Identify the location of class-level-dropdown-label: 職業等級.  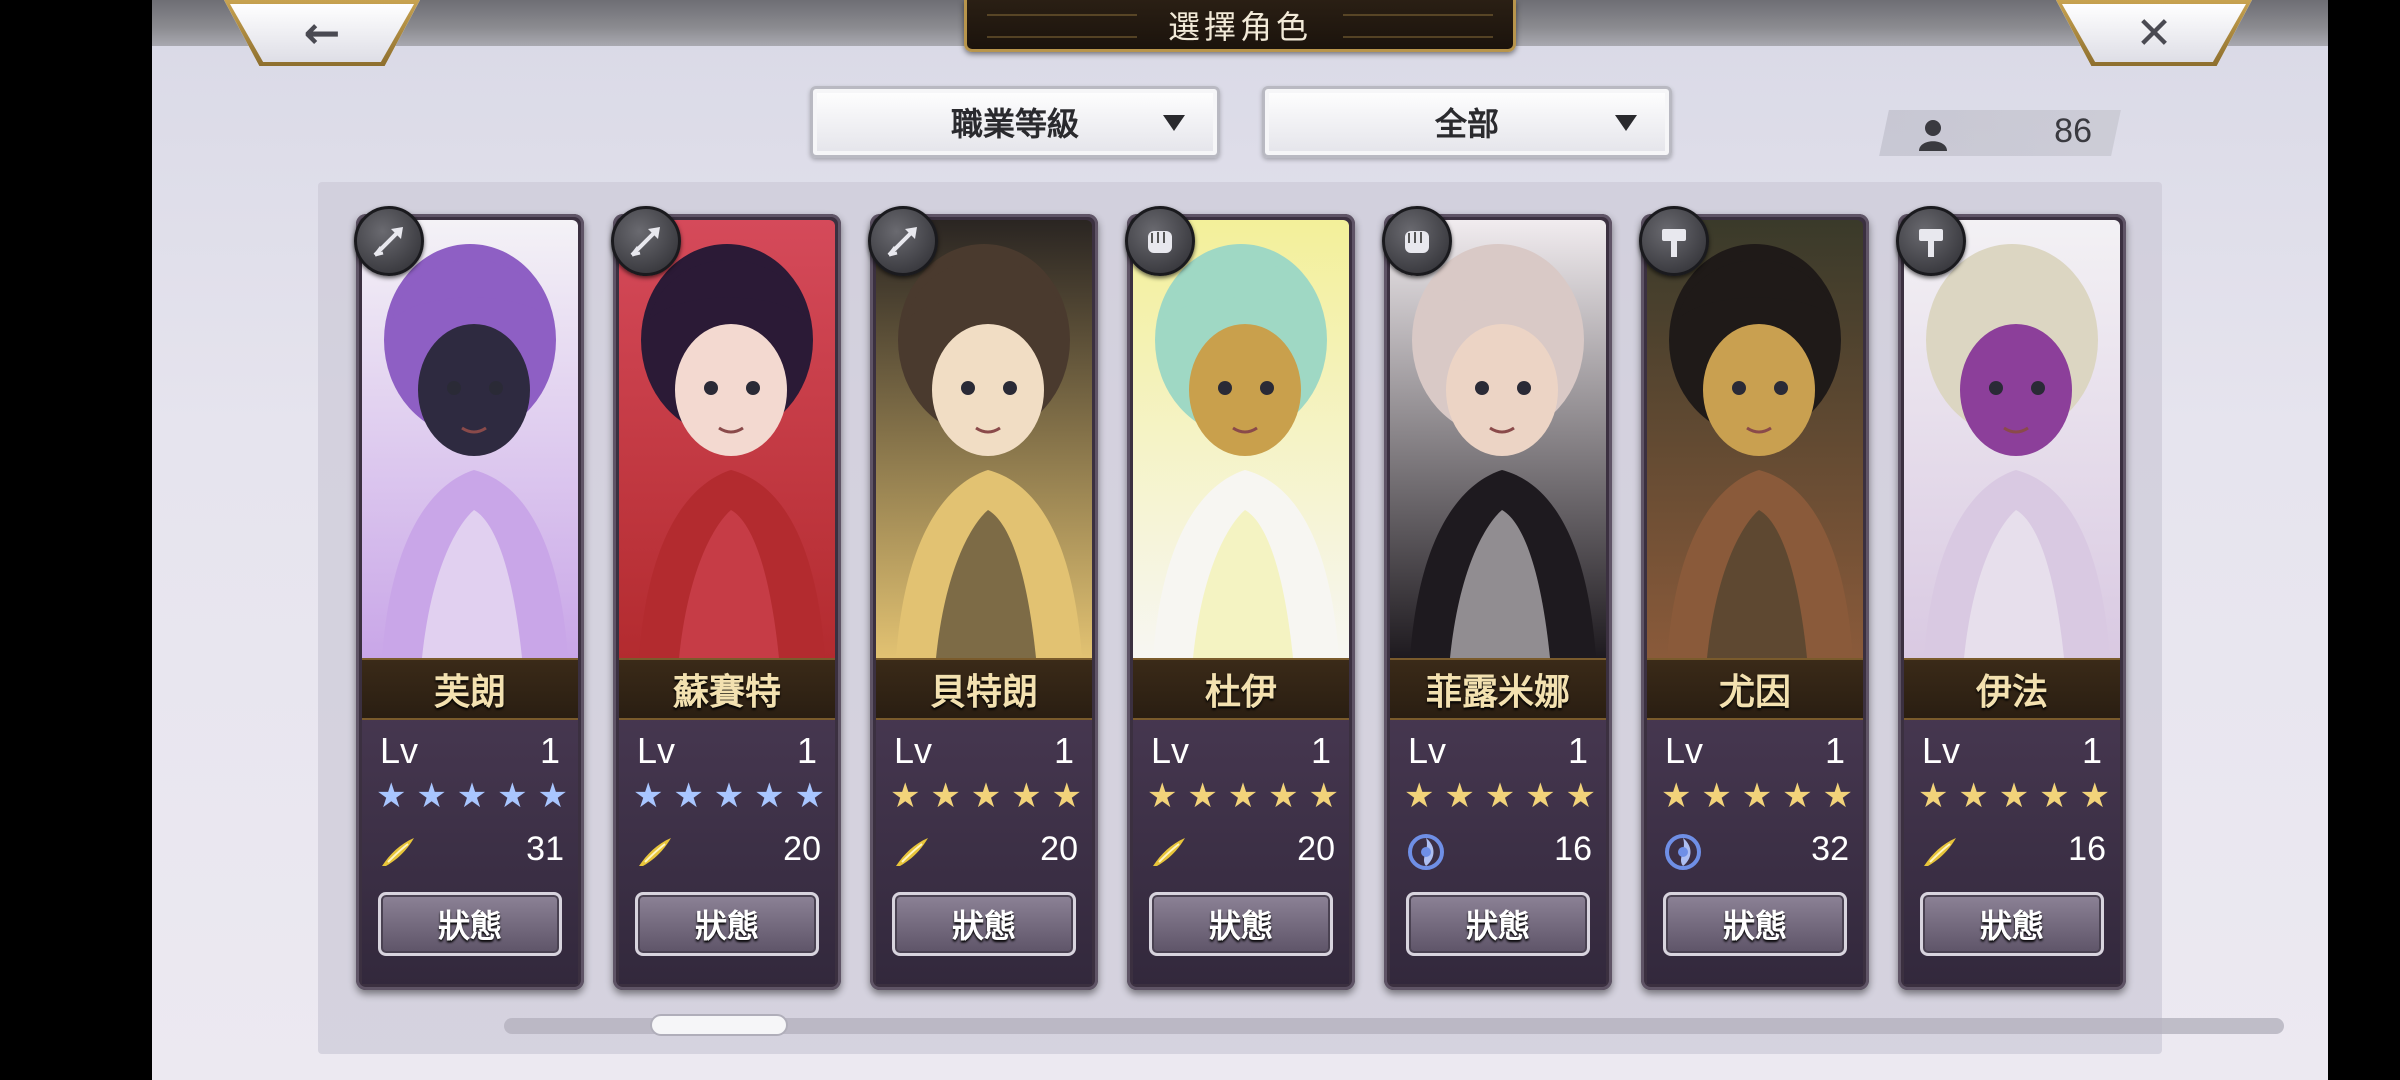
(1014, 124).